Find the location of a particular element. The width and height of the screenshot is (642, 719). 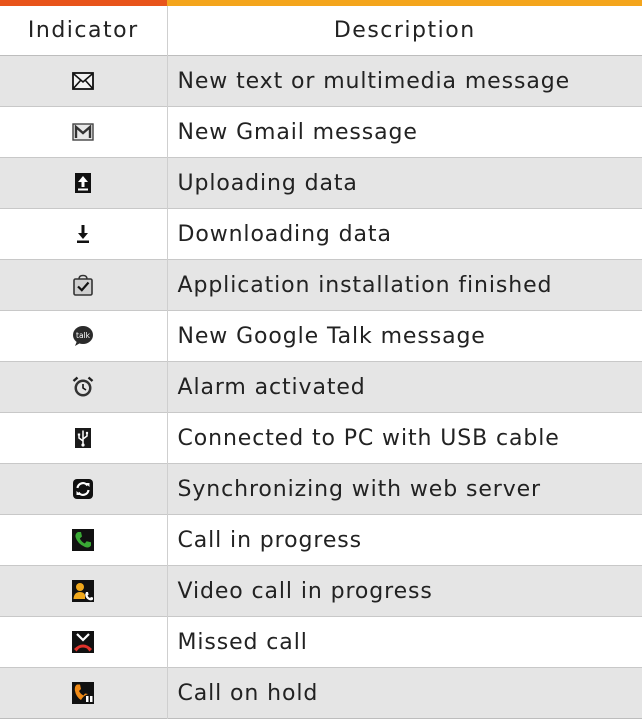

table-row: Video call in progress is located at coordinates (321, 591).